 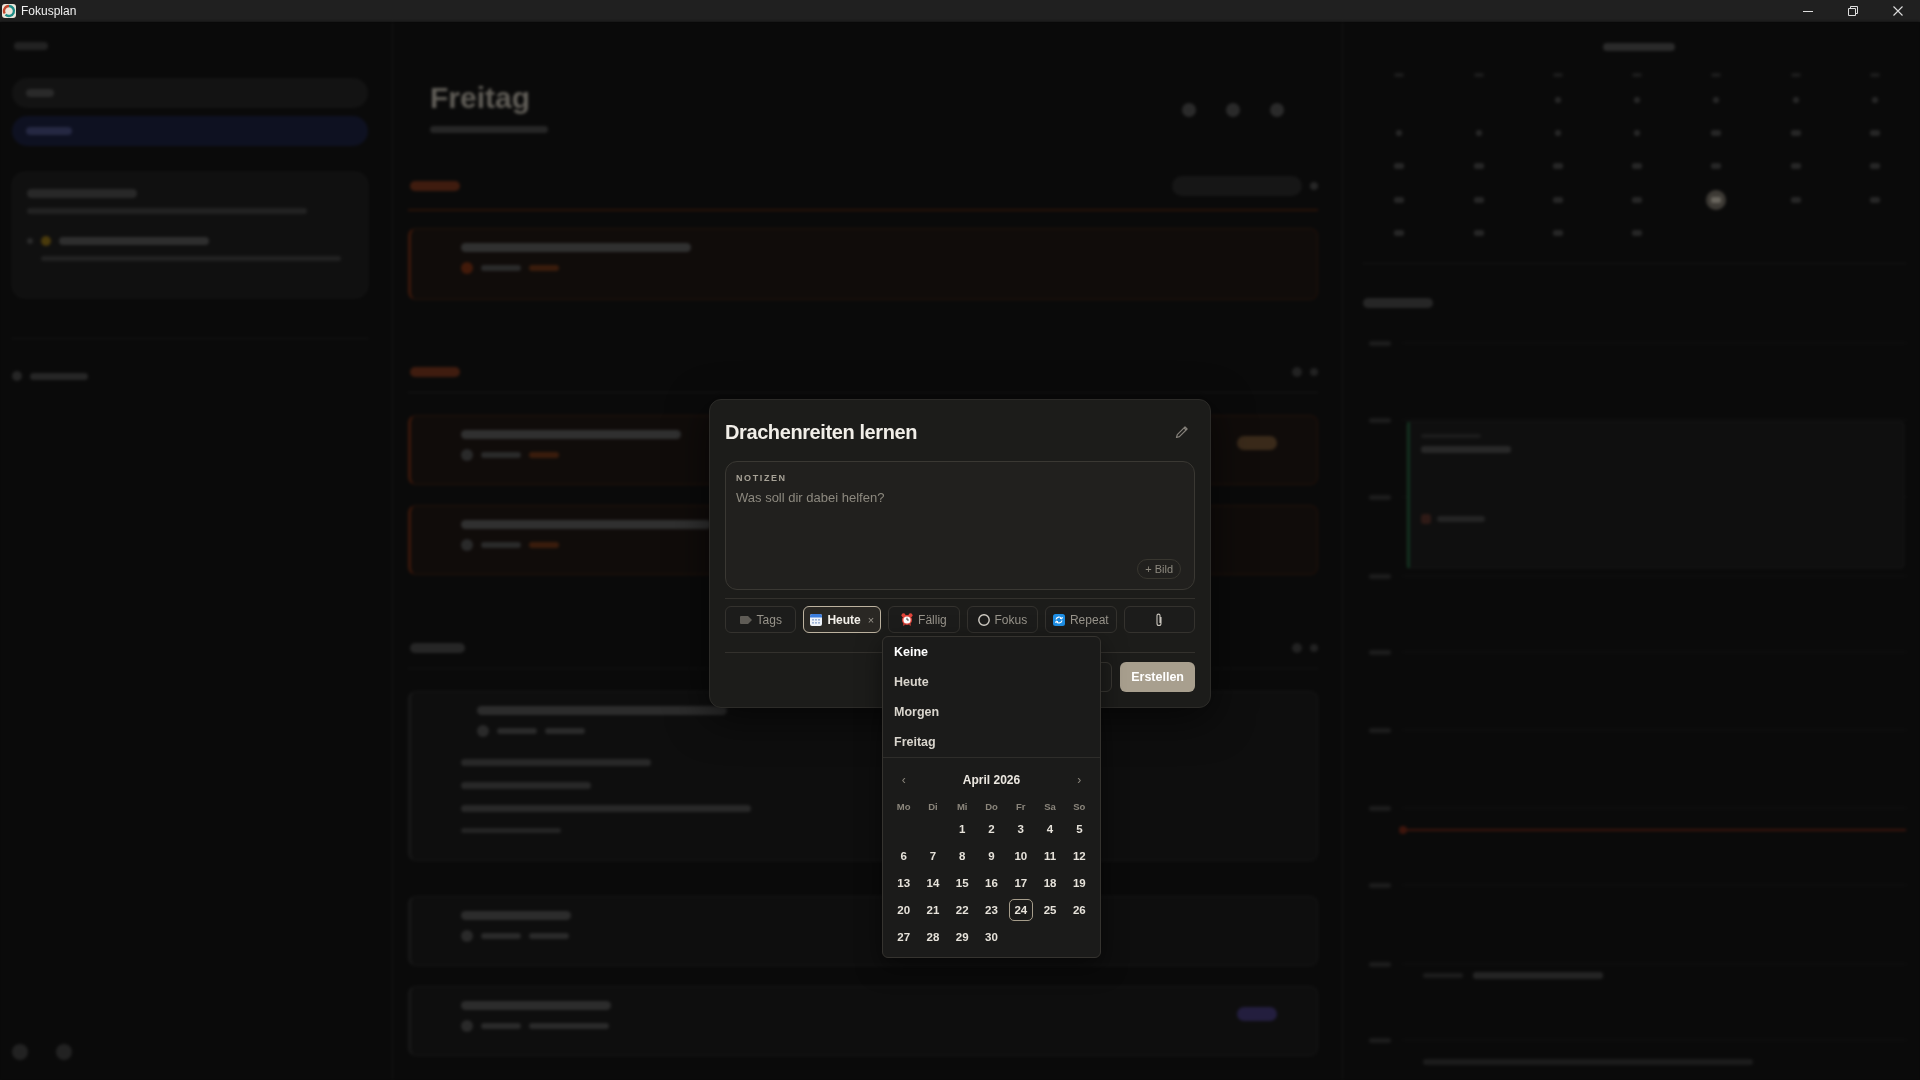 I want to click on notes-field: NOTIZEN Was soll dir dabei helfen? + Bild, so click(x=960, y=525).